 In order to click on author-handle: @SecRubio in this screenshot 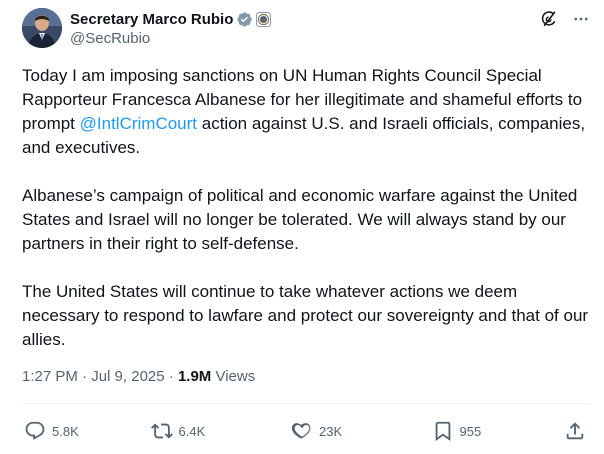, I will do `click(170, 38)`.